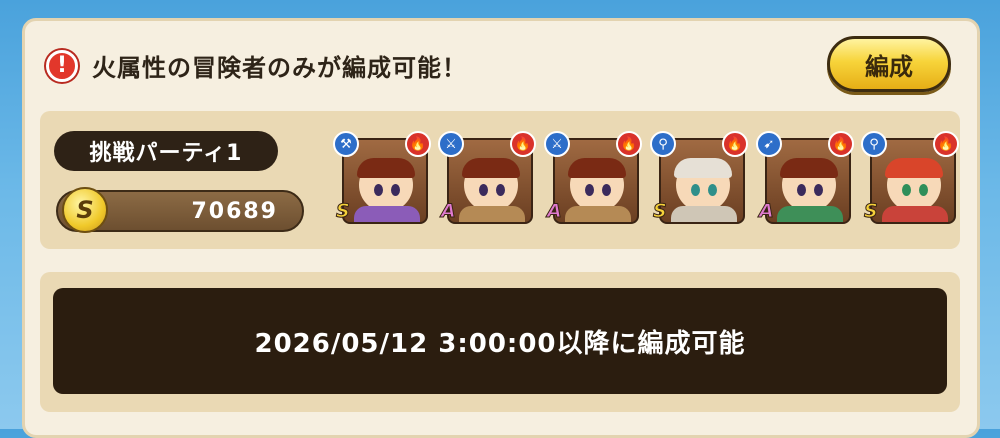  I want to click on party-name: 挑戦パーティ1, so click(166, 151).